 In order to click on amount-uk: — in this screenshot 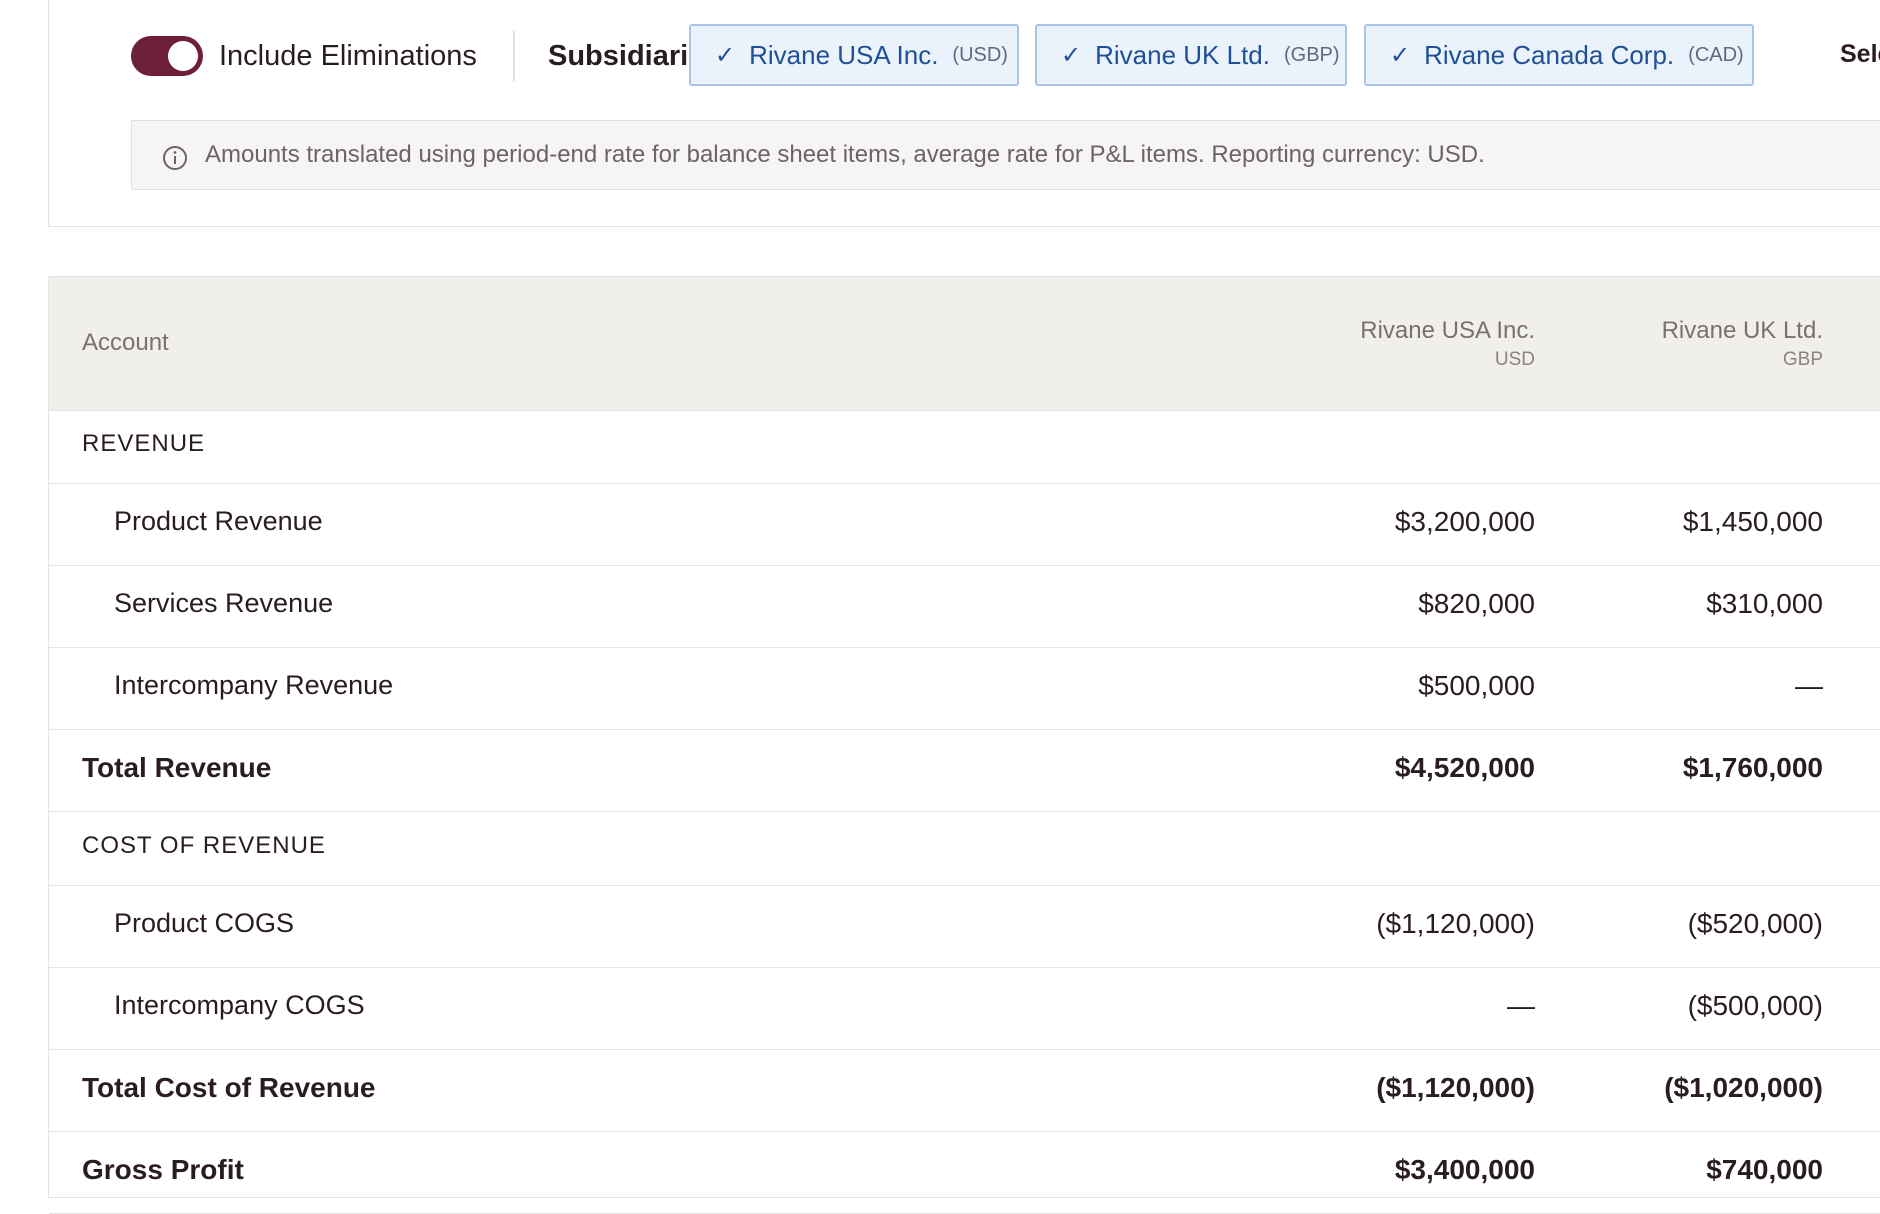, I will do `click(1809, 685)`.